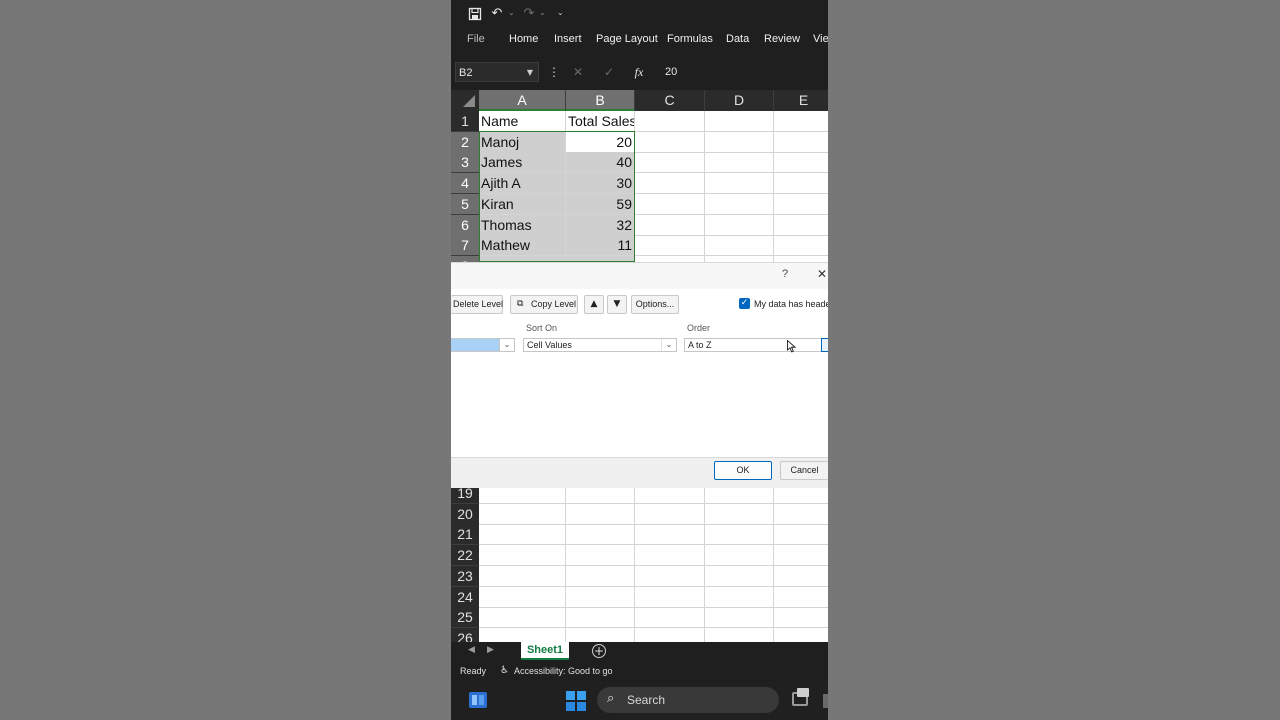  What do you see at coordinates (522, 121) in the screenshot?
I see `cell-name: Name` at bounding box center [522, 121].